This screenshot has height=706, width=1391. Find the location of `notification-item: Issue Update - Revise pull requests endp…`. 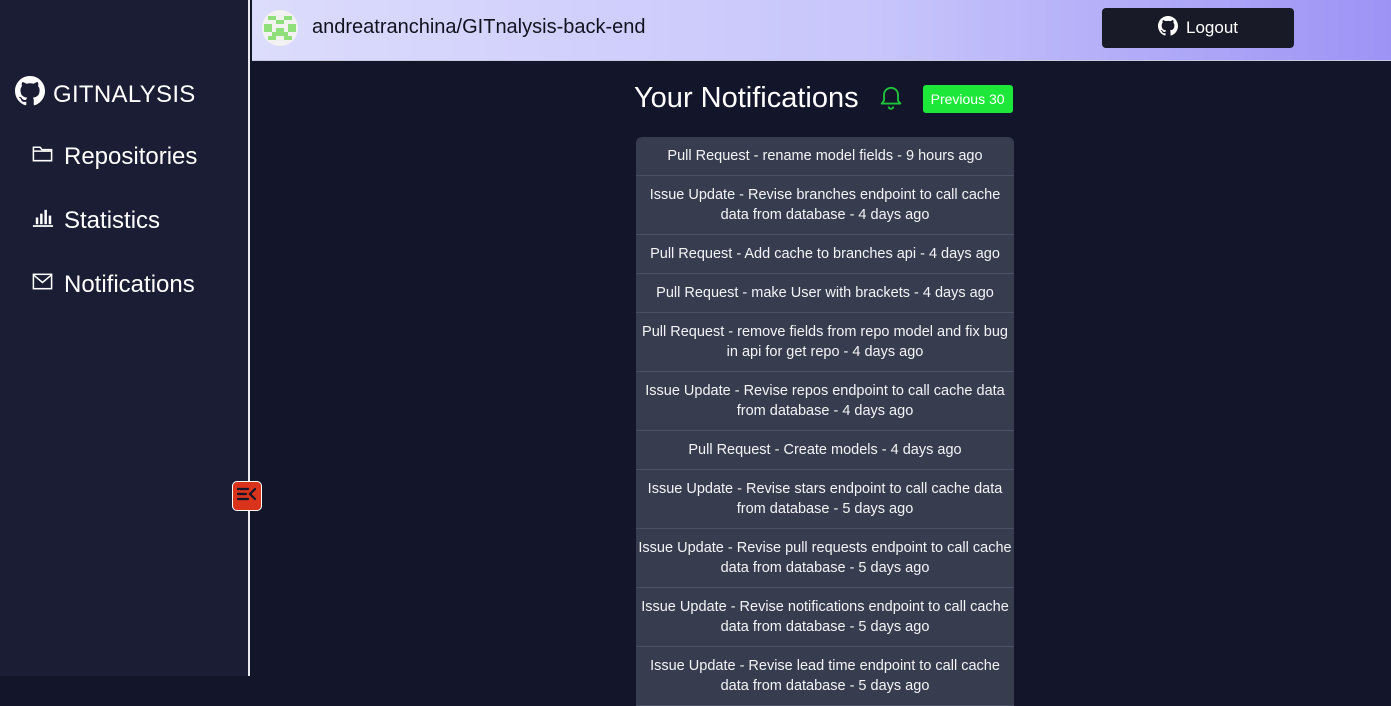

notification-item: Issue Update - Revise pull requests endp… is located at coordinates (825, 558).